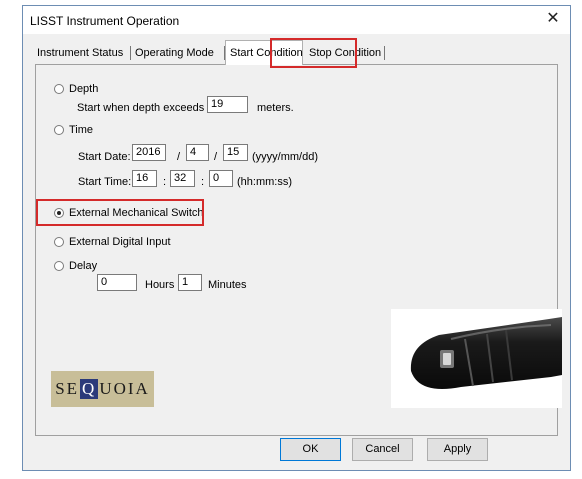 This screenshot has height=479, width=582. I want to click on instrument-photo, so click(476, 358).